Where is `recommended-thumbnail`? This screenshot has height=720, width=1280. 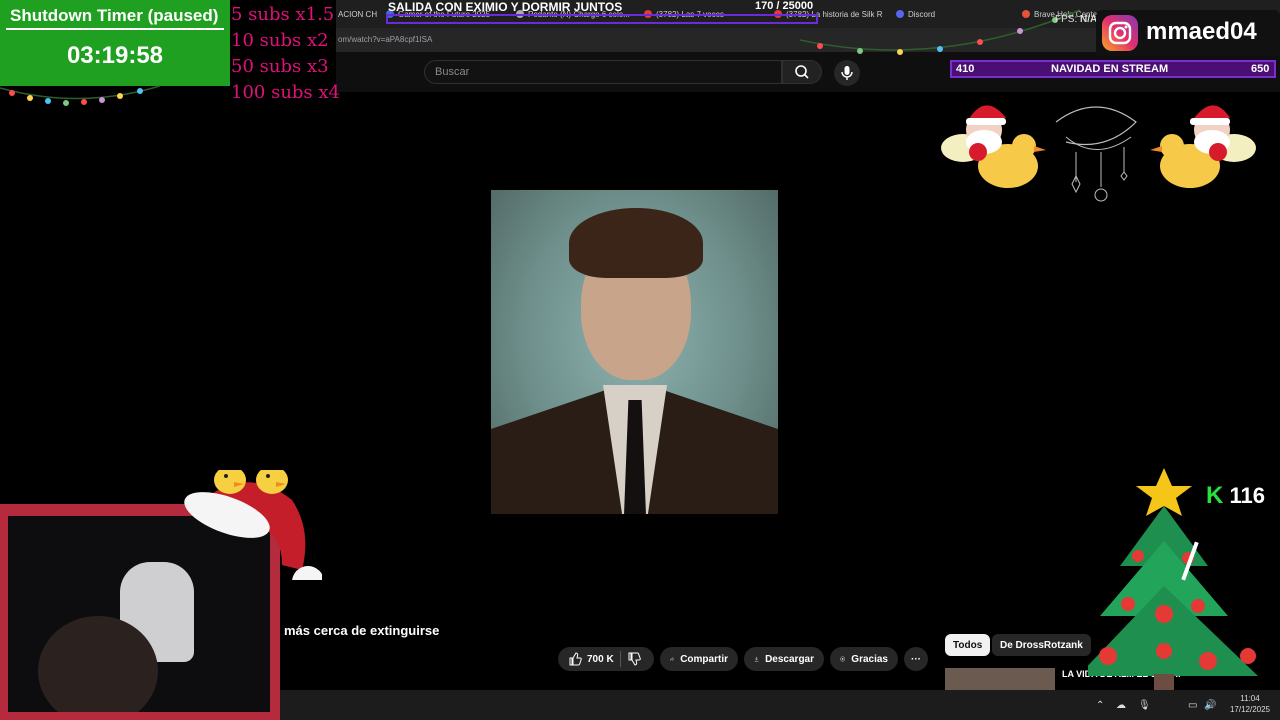 recommended-thumbnail is located at coordinates (1000, 679).